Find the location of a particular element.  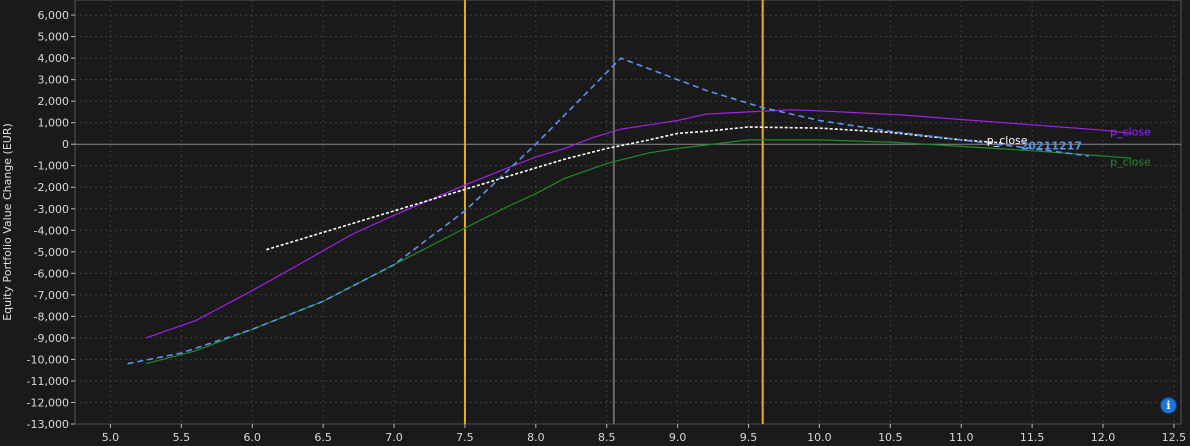

y-tick-label: -12,000 is located at coordinates (48, 402).